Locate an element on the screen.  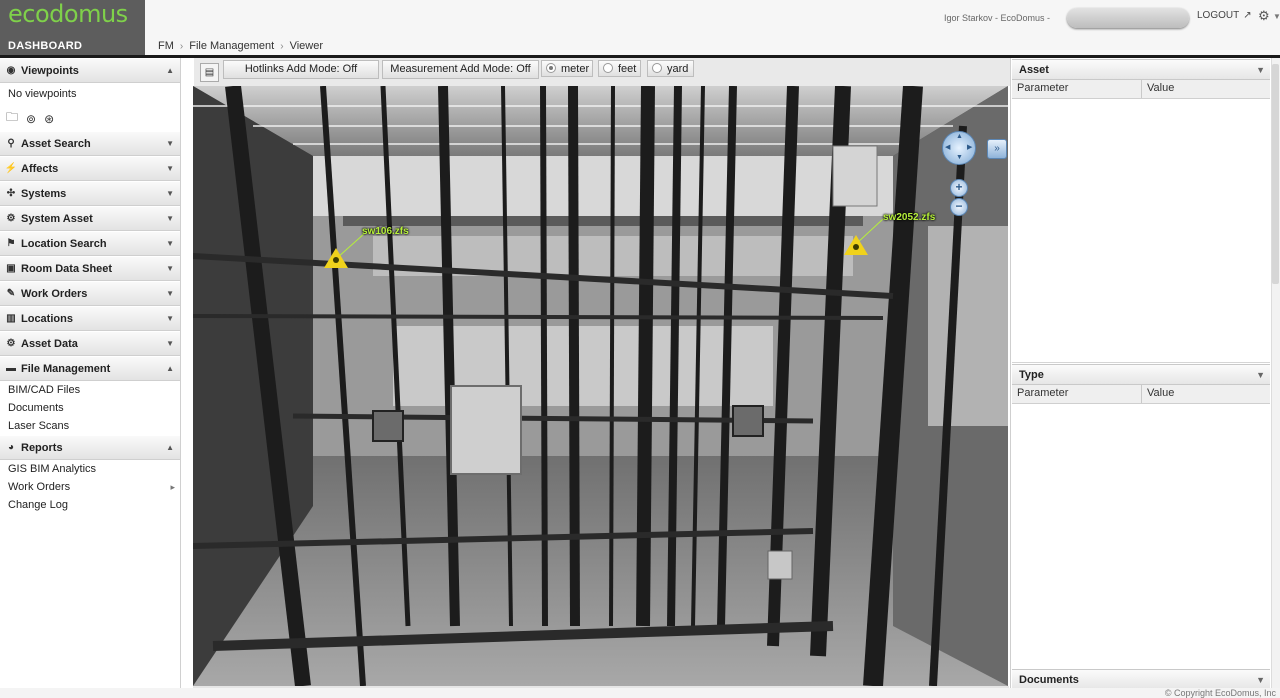
section-label: Reports is located at coordinates (42, 447).